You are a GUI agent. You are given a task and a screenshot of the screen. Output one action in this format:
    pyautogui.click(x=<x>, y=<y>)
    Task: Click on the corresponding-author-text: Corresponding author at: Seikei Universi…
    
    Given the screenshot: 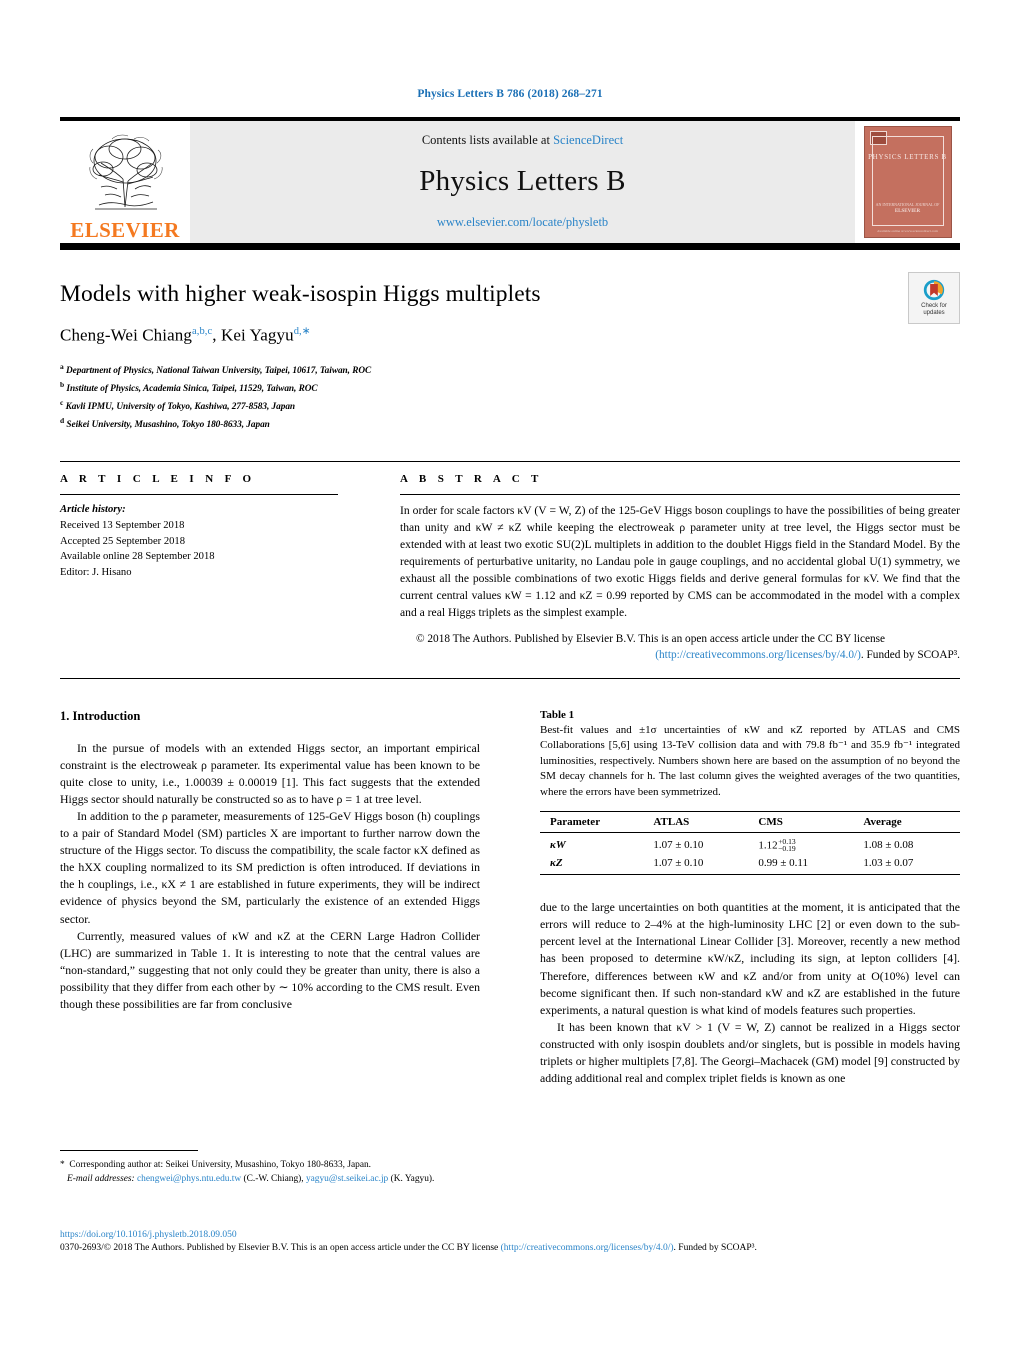 What is the action you would take?
    pyautogui.click(x=220, y=1165)
    